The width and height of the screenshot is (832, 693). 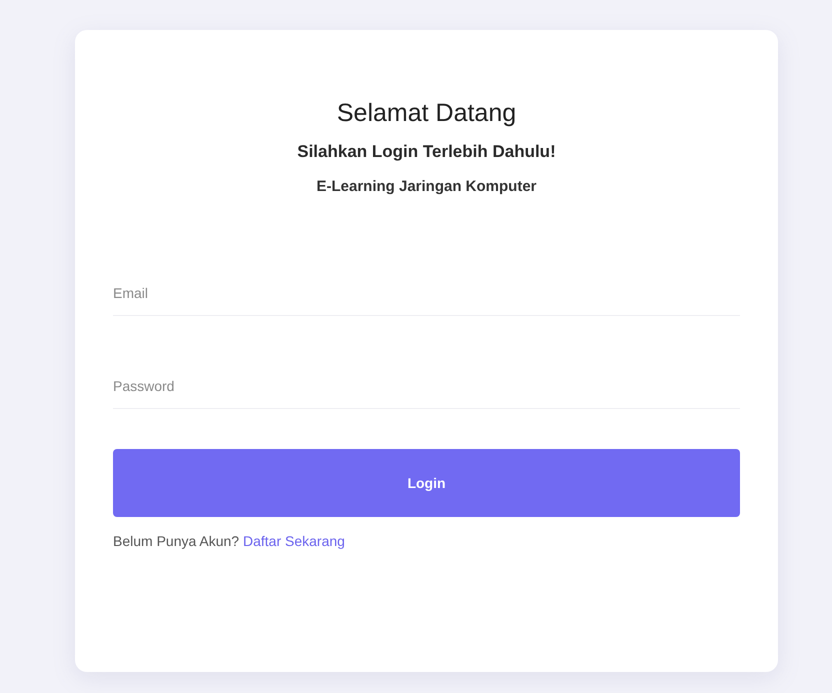 What do you see at coordinates (176, 541) in the screenshot?
I see `register-prompt: Belum Punya Akun?` at bounding box center [176, 541].